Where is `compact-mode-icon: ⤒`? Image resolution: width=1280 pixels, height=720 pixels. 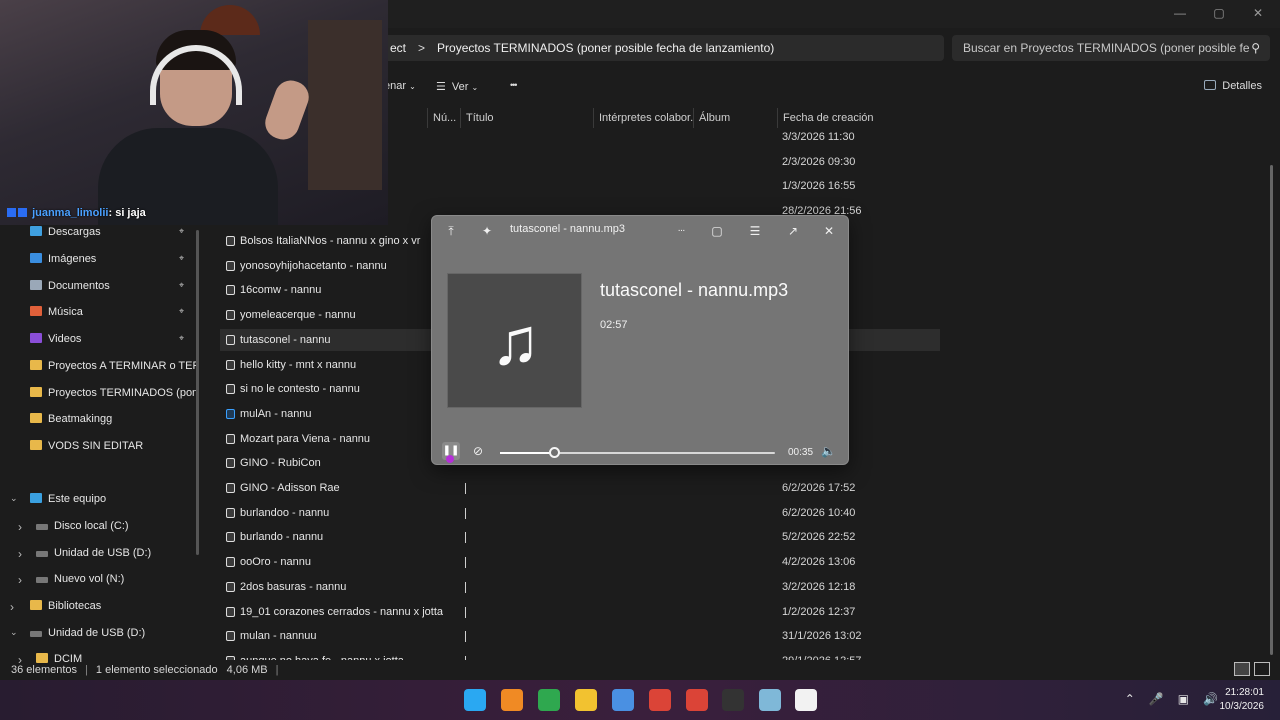 compact-mode-icon: ⤒ is located at coordinates (451, 231).